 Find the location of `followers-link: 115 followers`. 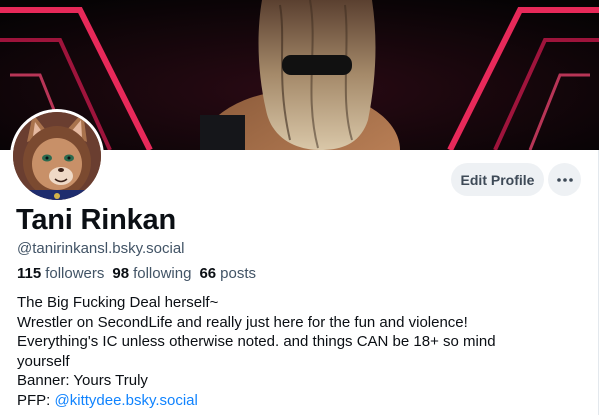

followers-link: 115 followers is located at coordinates (60, 273).